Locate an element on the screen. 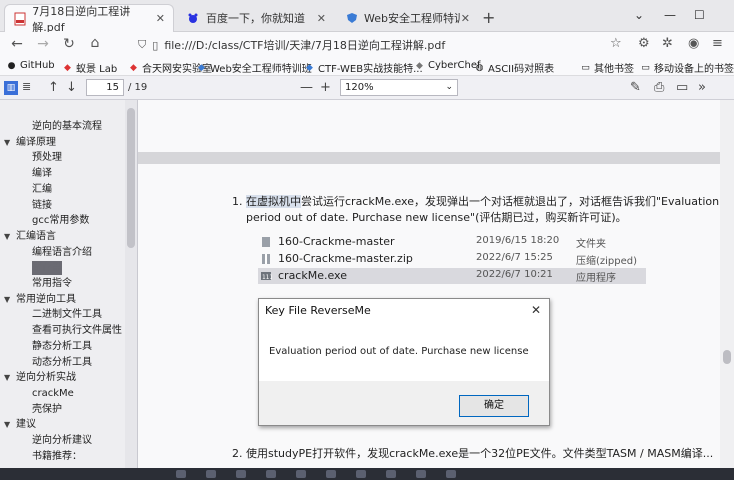 This screenshot has width=734, height=480. outline-item: ▼ 编译原理 is located at coordinates (30, 143).